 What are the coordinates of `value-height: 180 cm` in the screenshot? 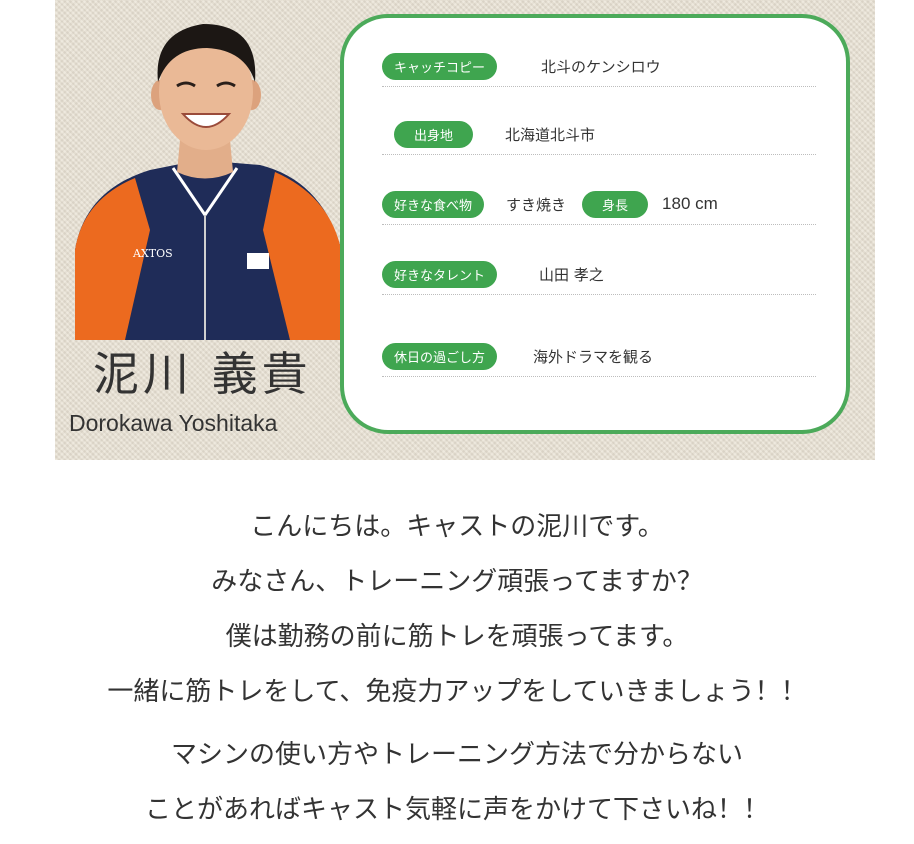 It's located at (690, 203).